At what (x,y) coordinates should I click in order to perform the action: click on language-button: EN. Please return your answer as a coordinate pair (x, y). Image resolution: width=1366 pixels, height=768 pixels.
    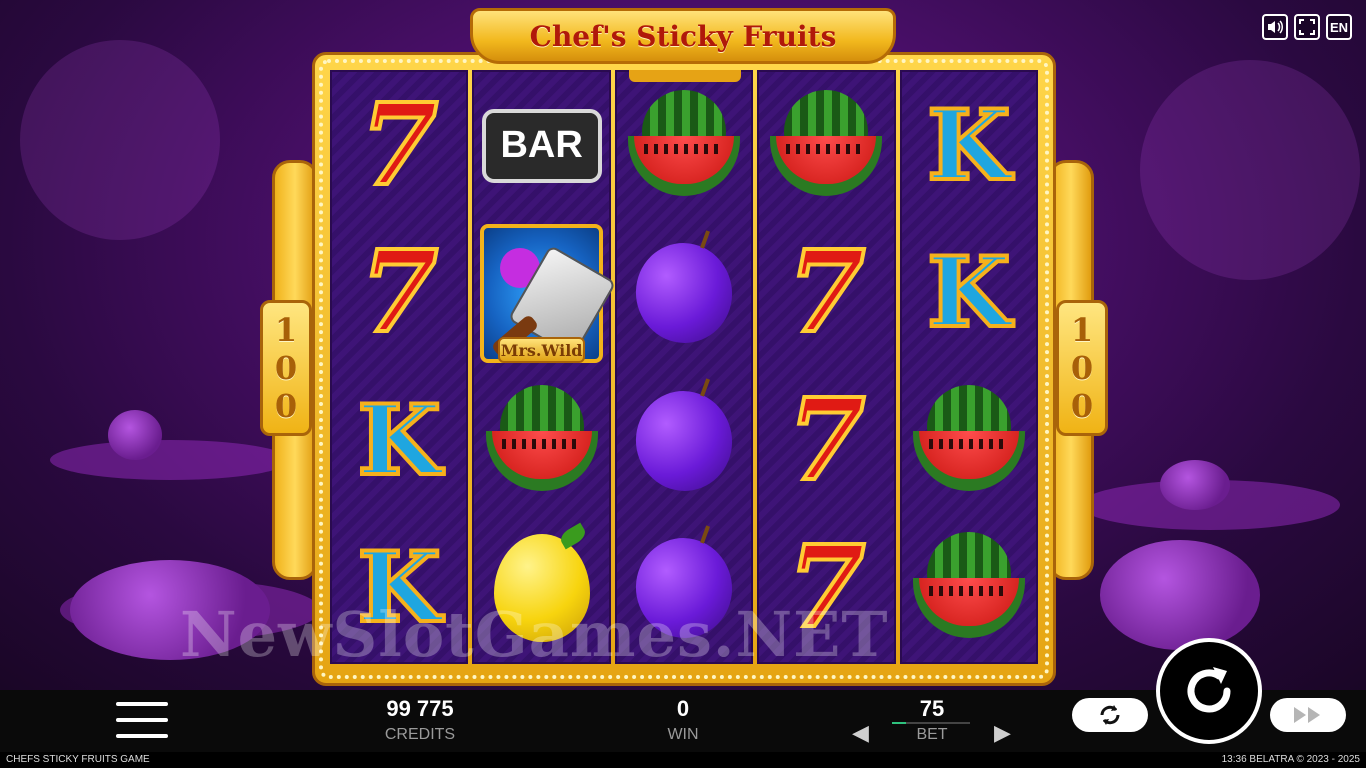
    Looking at the image, I should click on (1339, 27).